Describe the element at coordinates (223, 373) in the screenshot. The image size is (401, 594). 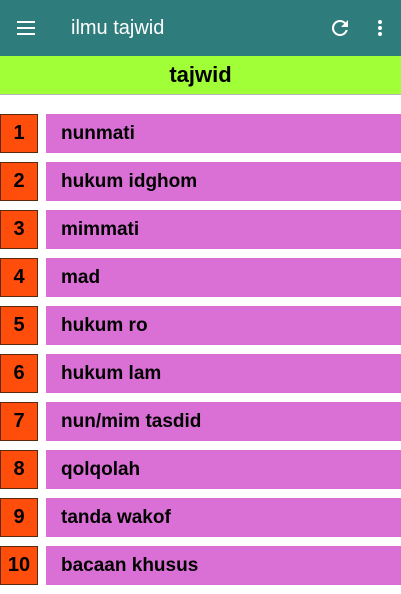
I see `item-label: hukum lam` at that location.